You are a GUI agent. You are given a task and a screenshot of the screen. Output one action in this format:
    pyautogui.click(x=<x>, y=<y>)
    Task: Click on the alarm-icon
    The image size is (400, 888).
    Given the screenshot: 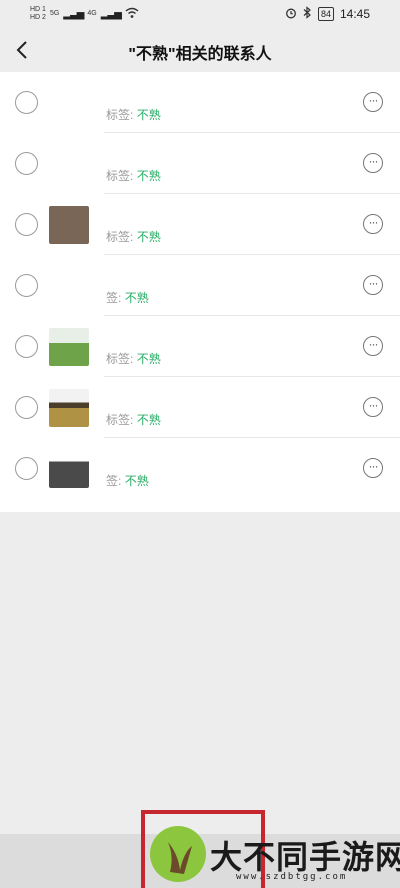 What is the action you would take?
    pyautogui.click(x=291, y=14)
    